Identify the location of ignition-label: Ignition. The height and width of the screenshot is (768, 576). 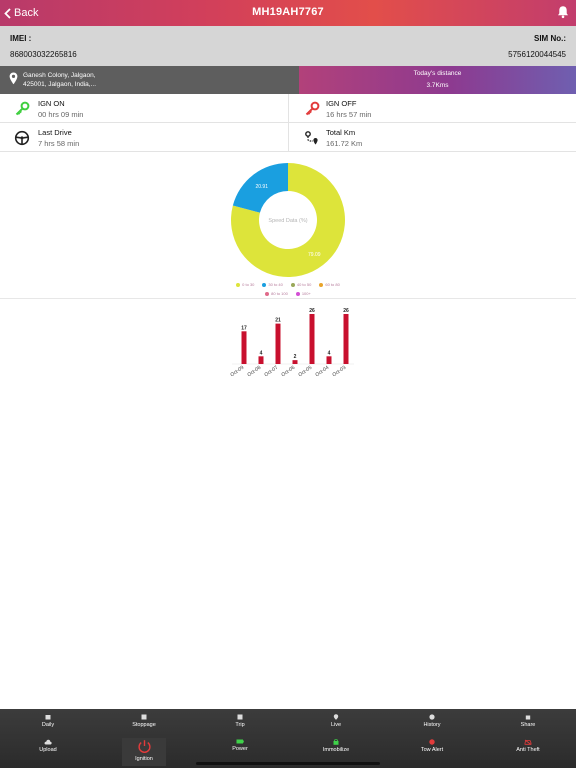
(144, 759).